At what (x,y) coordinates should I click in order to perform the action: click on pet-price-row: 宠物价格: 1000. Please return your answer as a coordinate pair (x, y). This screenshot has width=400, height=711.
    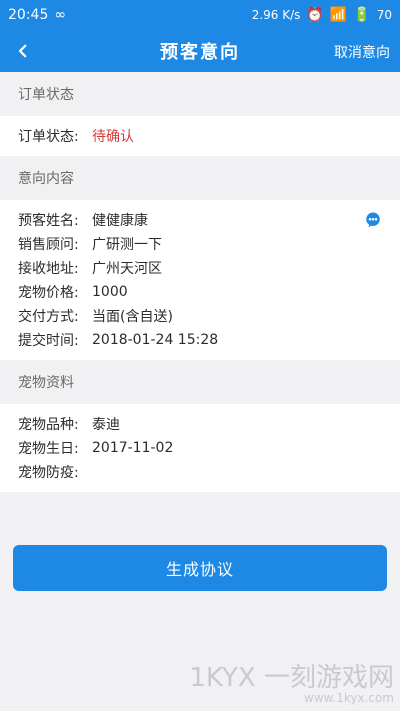
    Looking at the image, I should click on (200, 292).